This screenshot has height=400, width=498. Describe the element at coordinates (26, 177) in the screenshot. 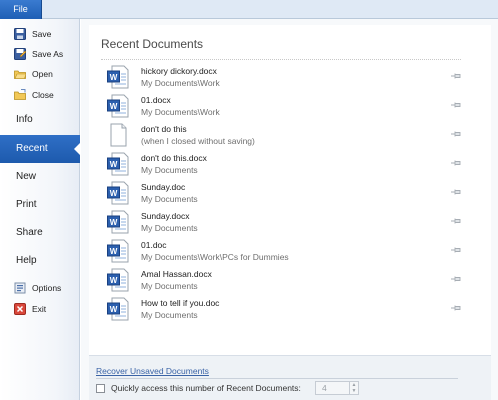

I see `nav-new: New` at that location.